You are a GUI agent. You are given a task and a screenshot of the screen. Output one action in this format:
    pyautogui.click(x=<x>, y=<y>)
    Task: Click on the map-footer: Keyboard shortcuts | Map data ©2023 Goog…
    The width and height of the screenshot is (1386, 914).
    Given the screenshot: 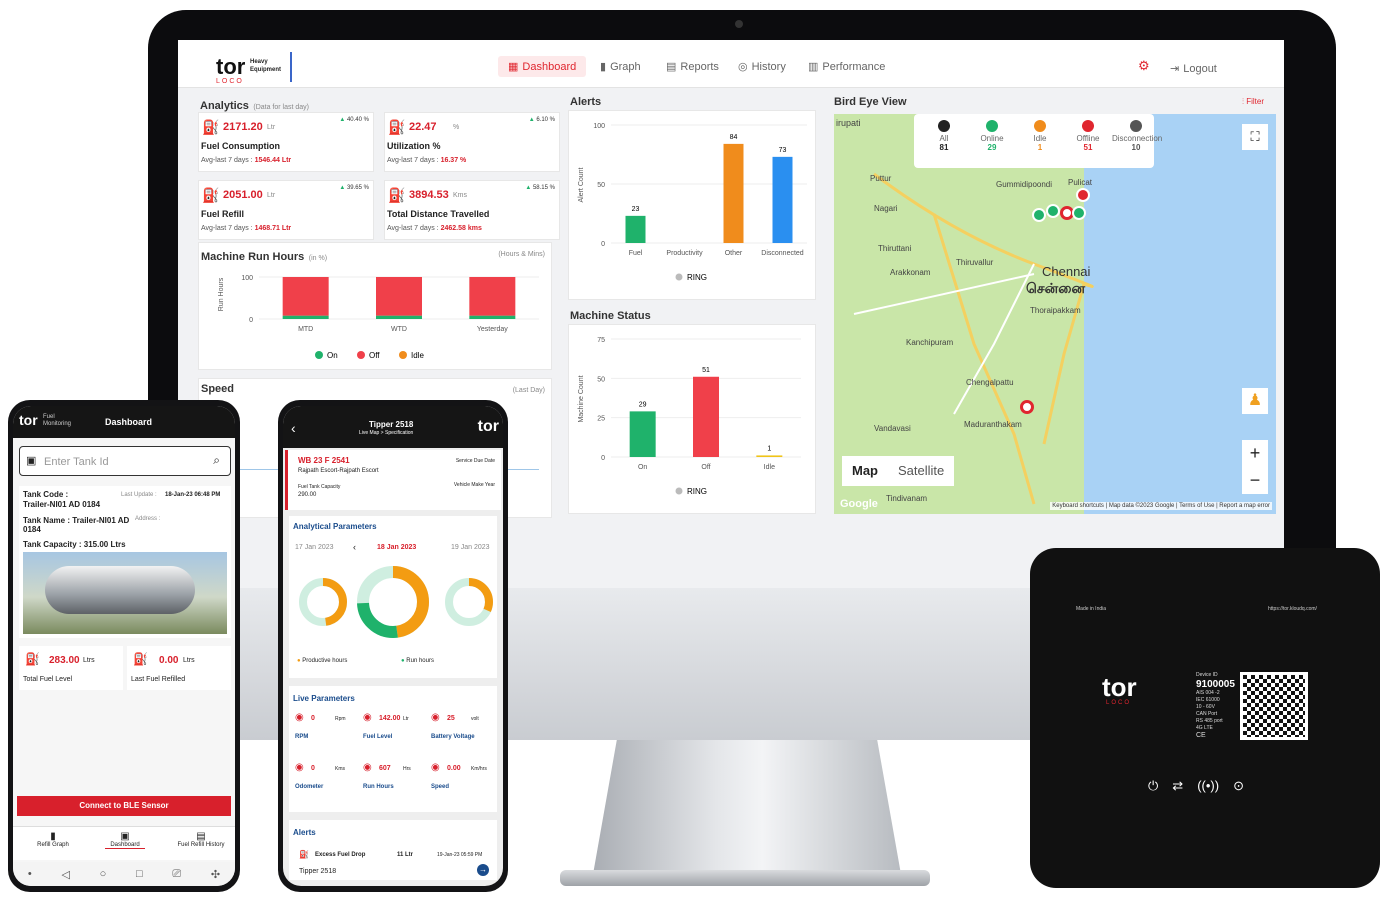 What is the action you would take?
    pyautogui.click(x=1161, y=506)
    